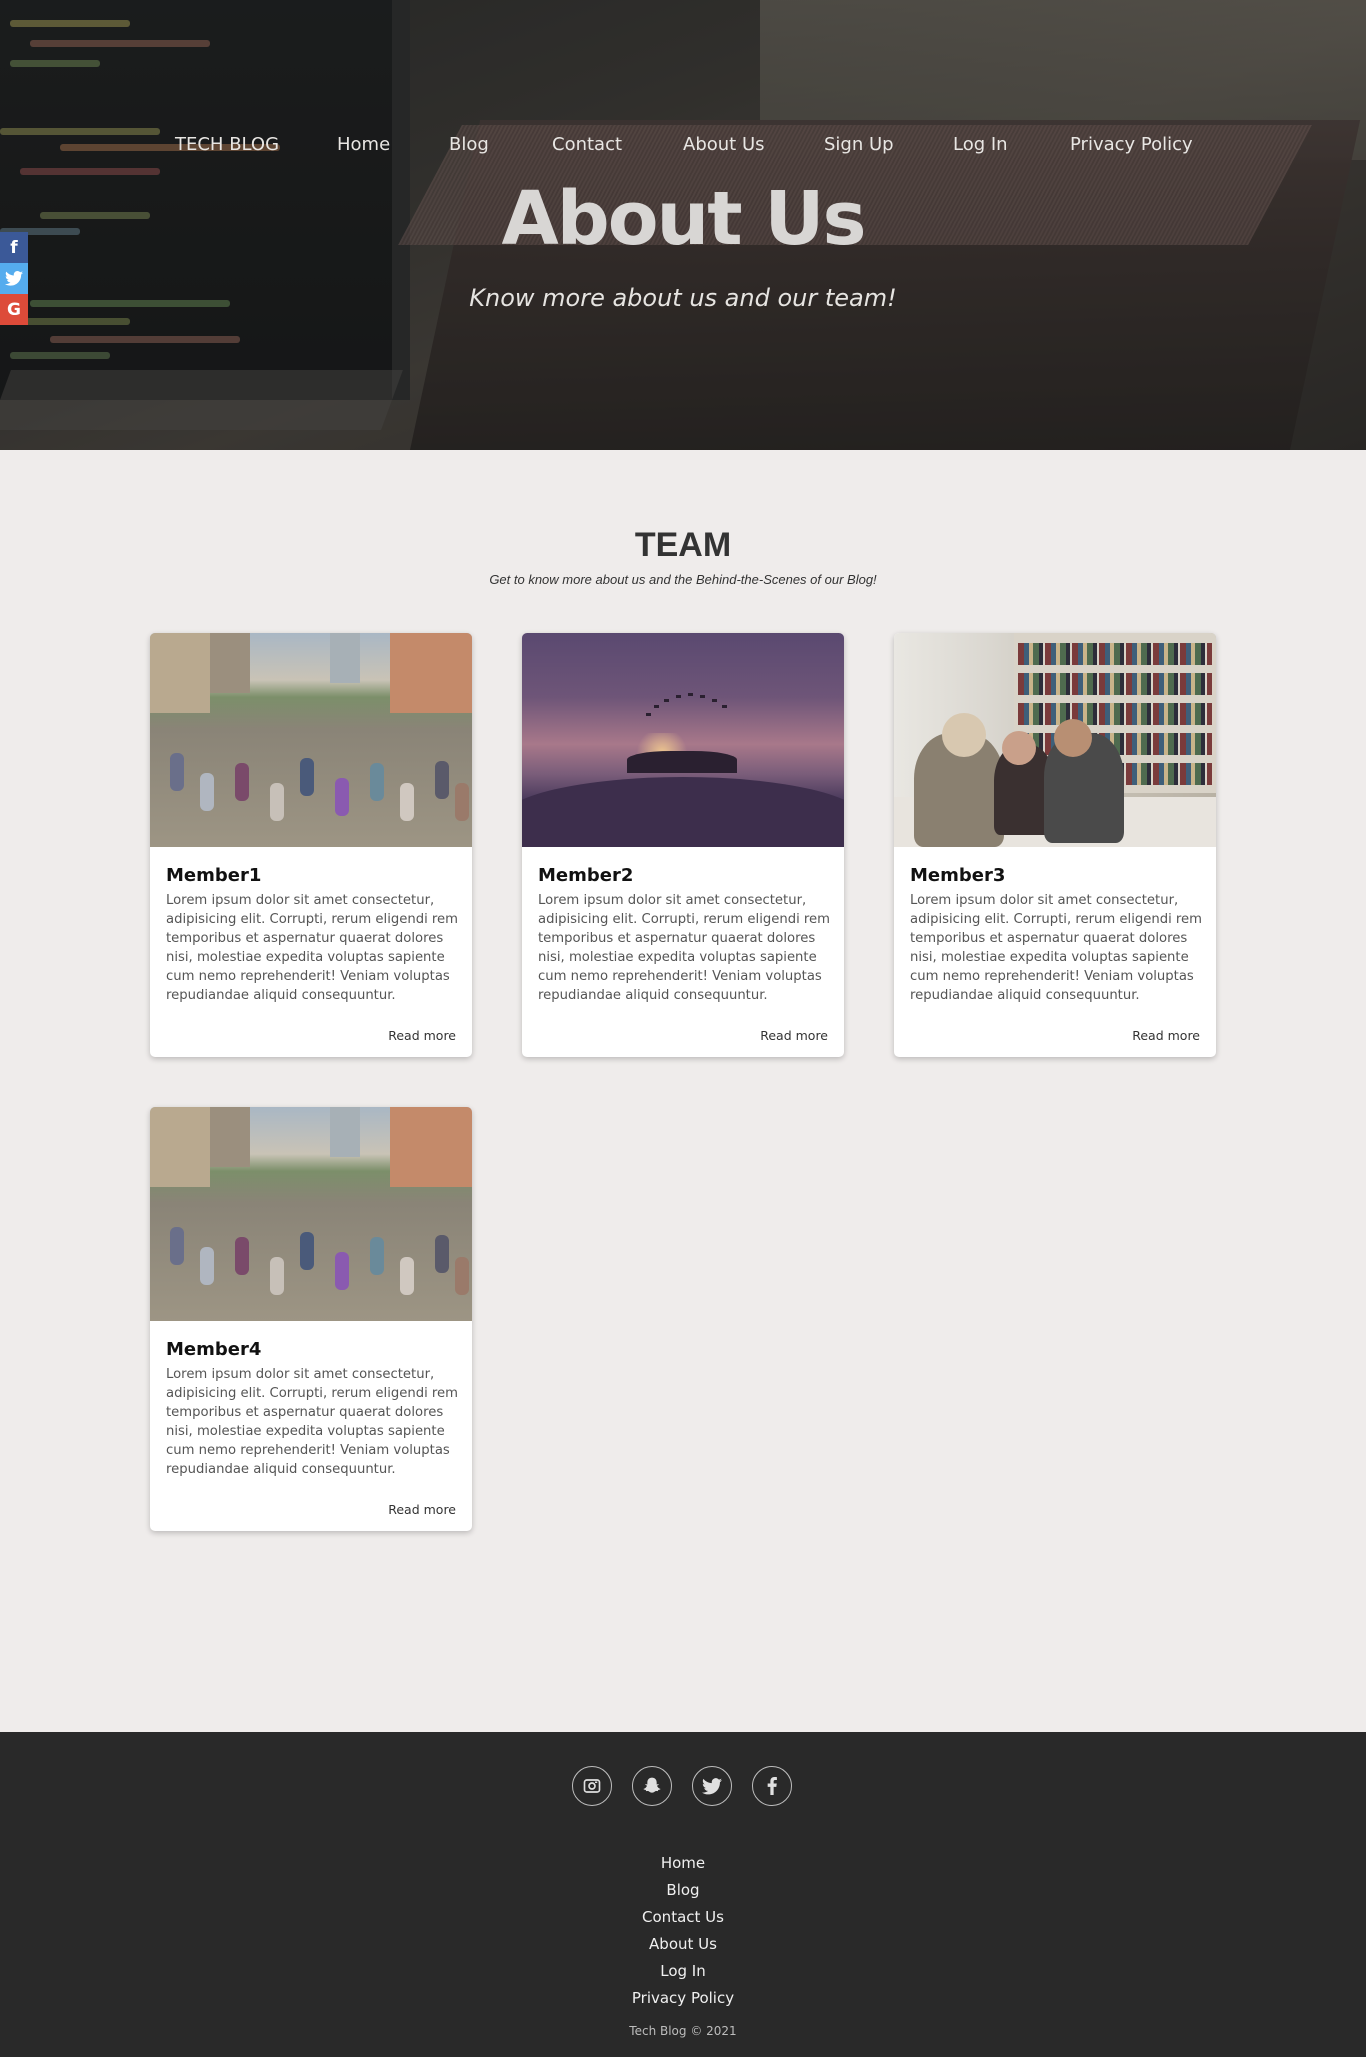 The image size is (1366, 2057). What do you see at coordinates (586, 875) in the screenshot?
I see `member-name: Member2` at bounding box center [586, 875].